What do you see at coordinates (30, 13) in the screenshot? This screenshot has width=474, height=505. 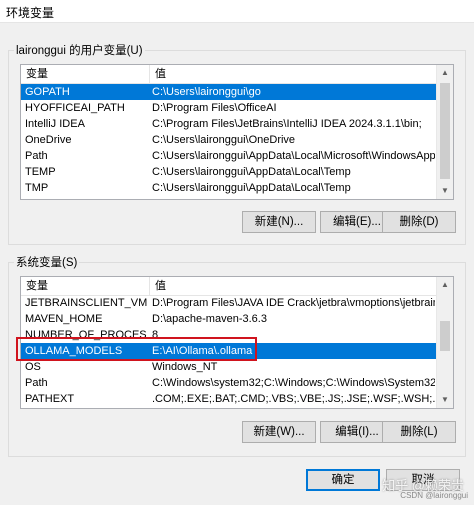 I see `window-title: 环境变量` at bounding box center [30, 13].